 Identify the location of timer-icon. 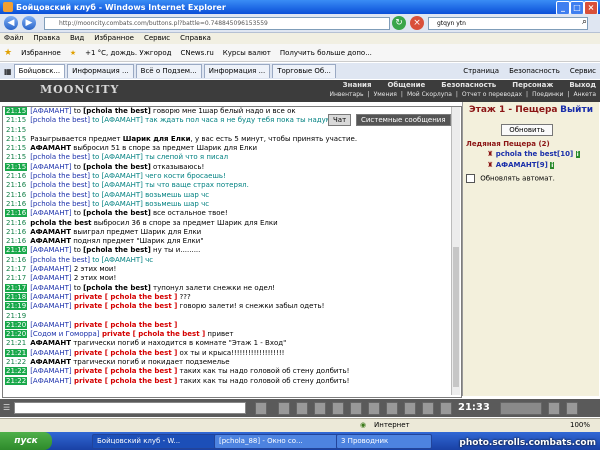
(410, 408).